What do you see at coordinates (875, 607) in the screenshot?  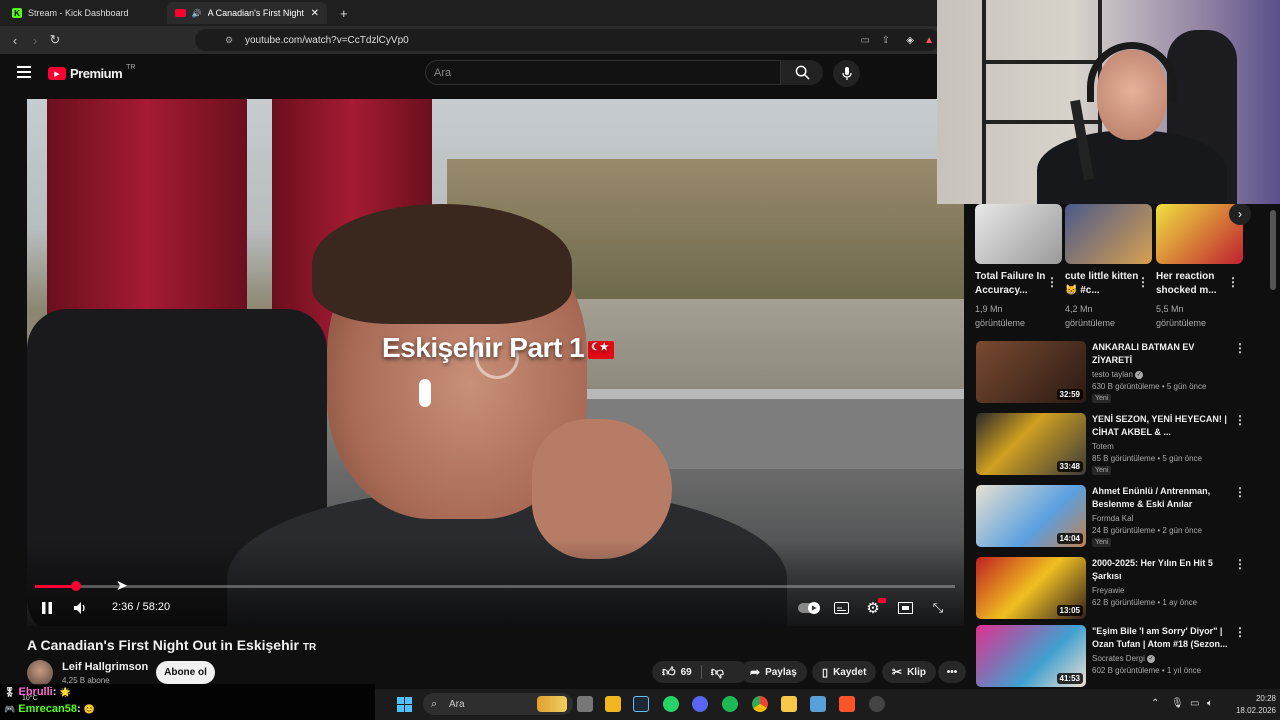 I see `settings-button: ⚙` at bounding box center [875, 607].